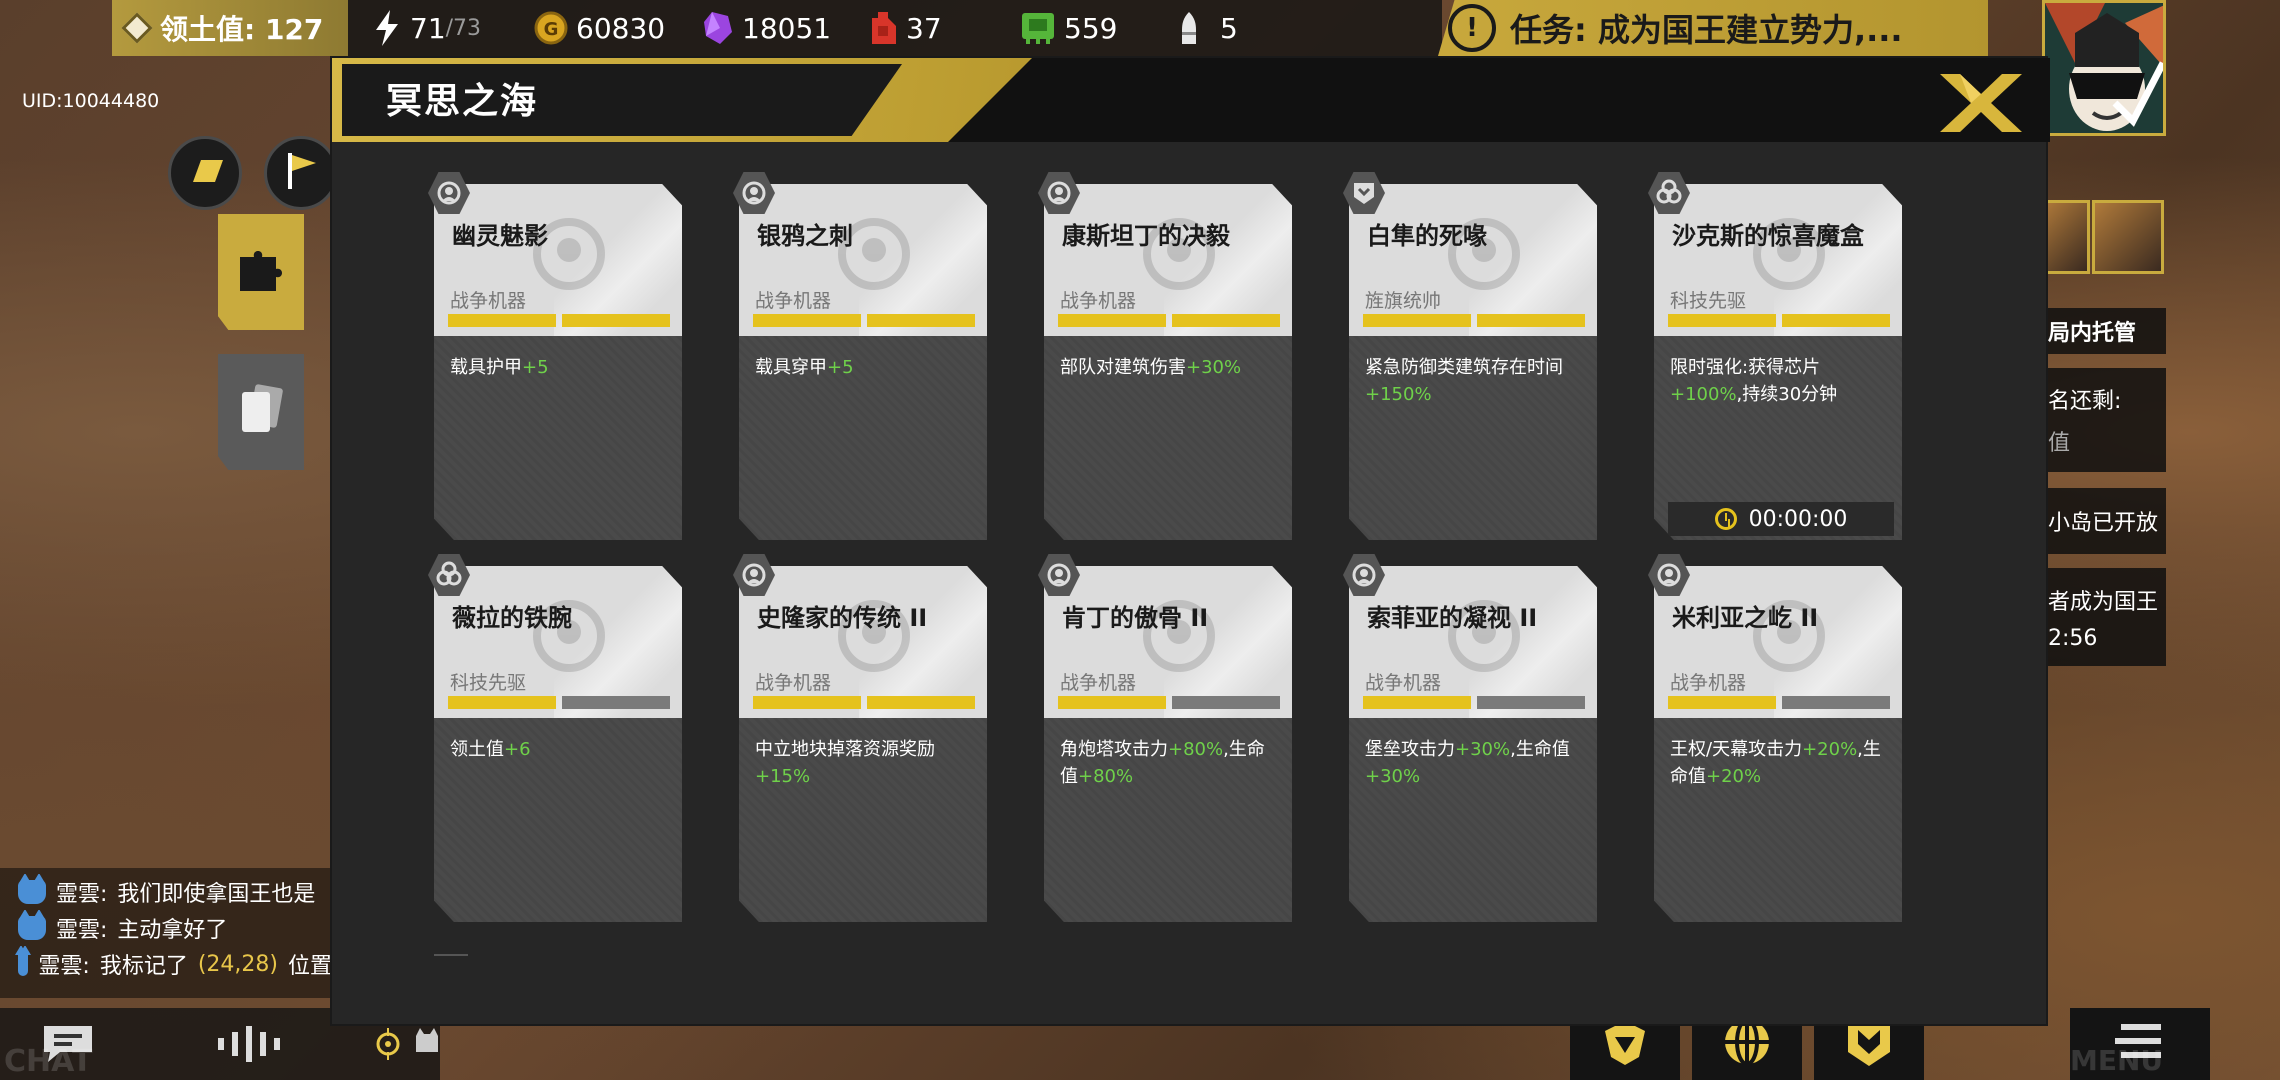  What do you see at coordinates (1038, 28) in the screenshot?
I see `chip-icon` at bounding box center [1038, 28].